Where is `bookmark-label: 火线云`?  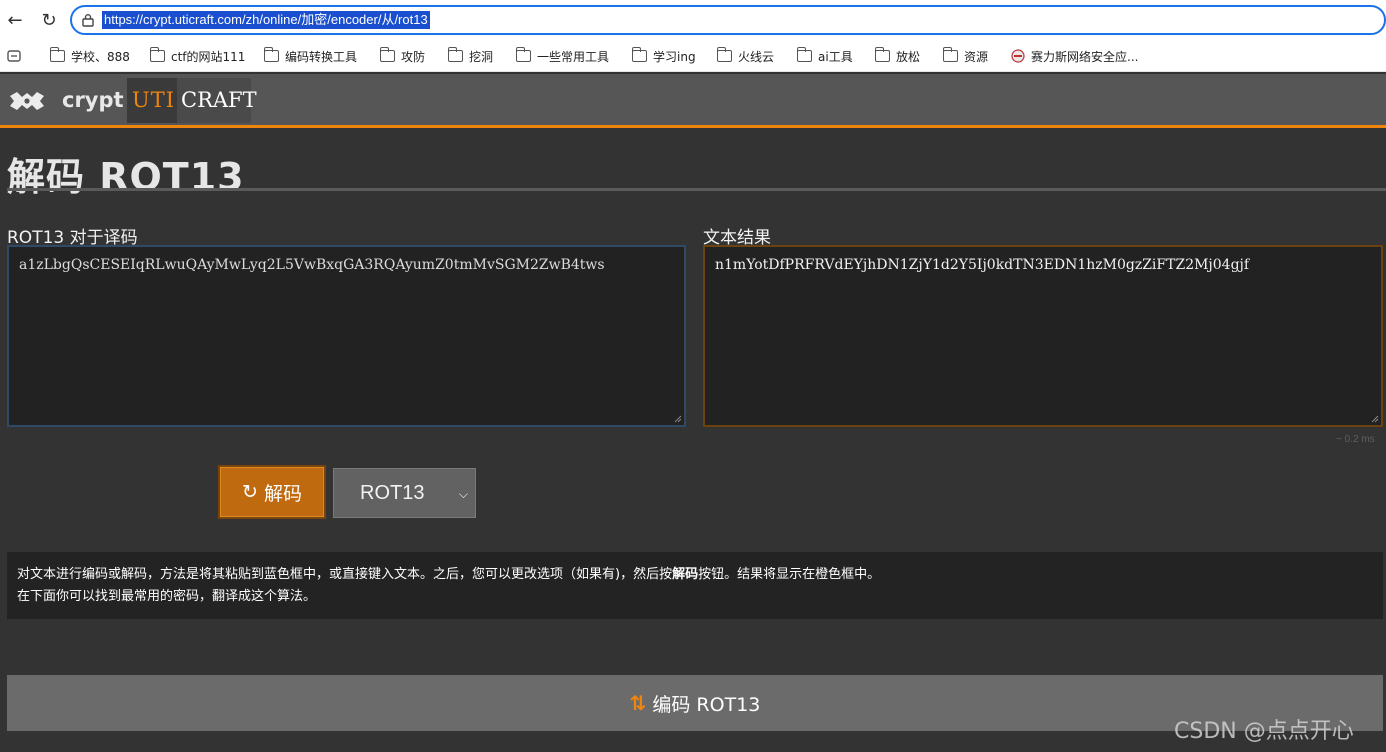
bookmark-label: 火线云 is located at coordinates (756, 56).